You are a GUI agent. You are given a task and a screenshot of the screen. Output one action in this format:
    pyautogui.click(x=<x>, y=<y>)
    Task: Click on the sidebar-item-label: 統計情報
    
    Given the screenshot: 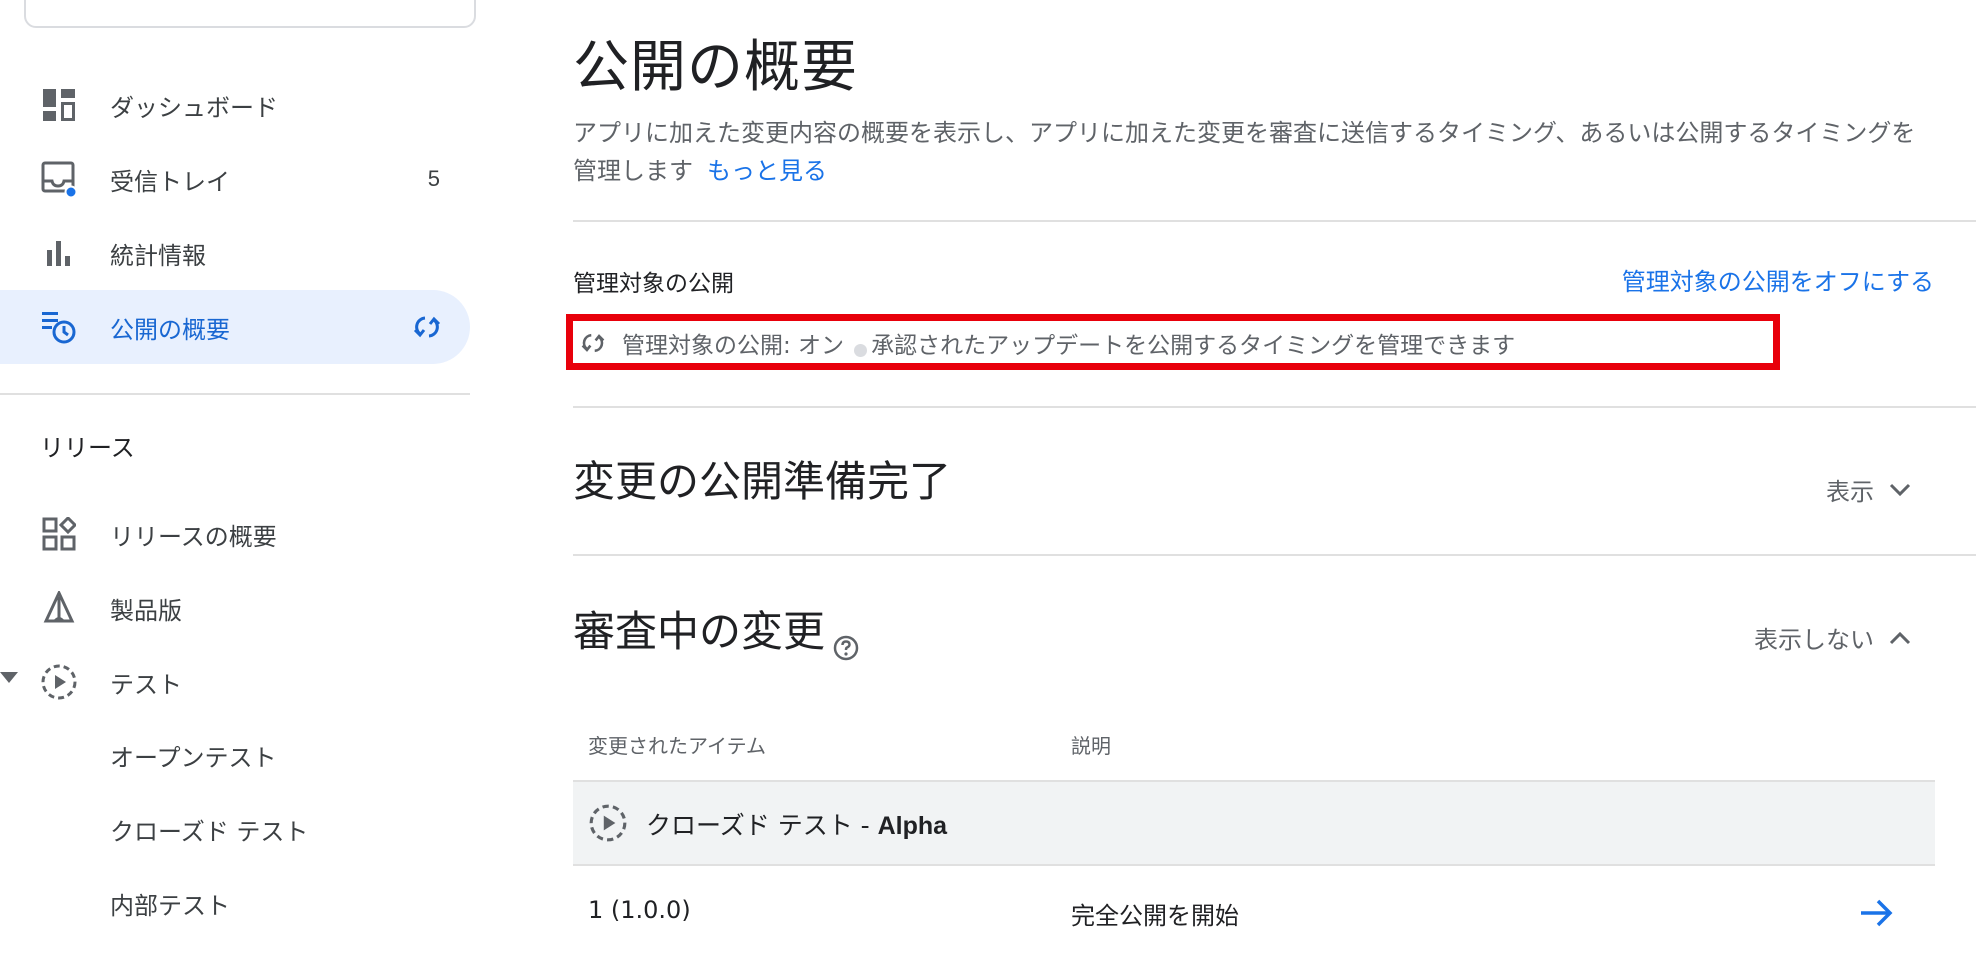 What is the action you would take?
    pyautogui.click(x=158, y=255)
    